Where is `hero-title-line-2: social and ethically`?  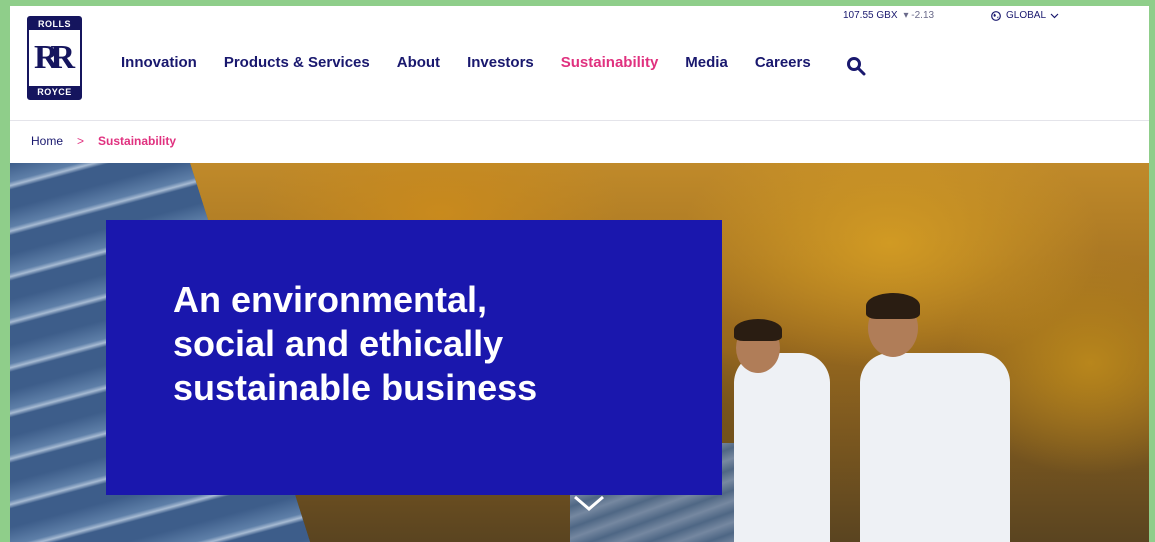
hero-title-line-2: social and ethically is located at coordinates (338, 343).